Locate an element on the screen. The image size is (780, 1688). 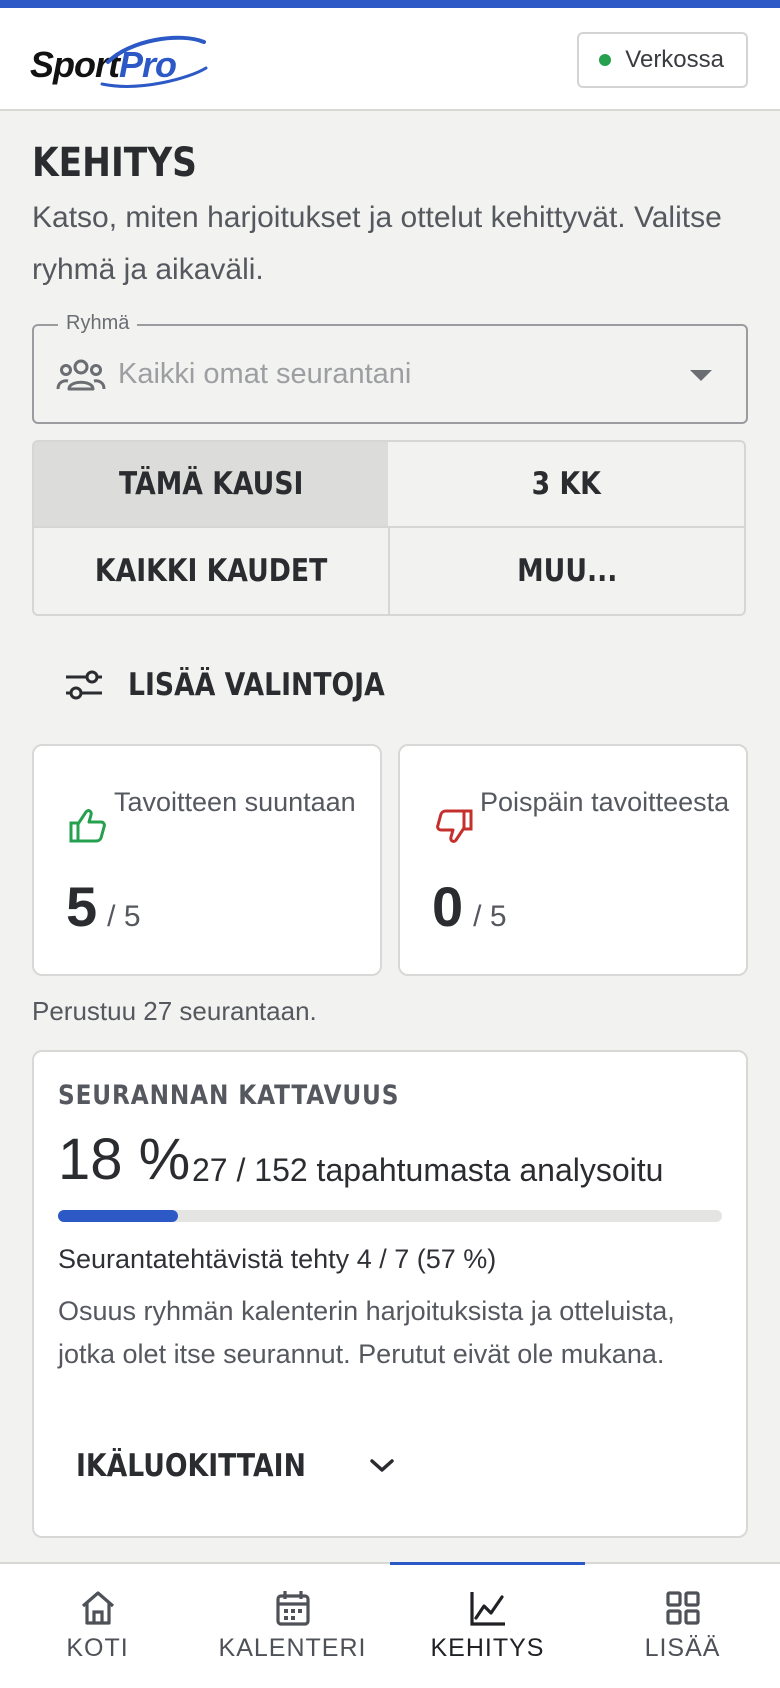
stat-toward-number: 5 is located at coordinates (82, 906).